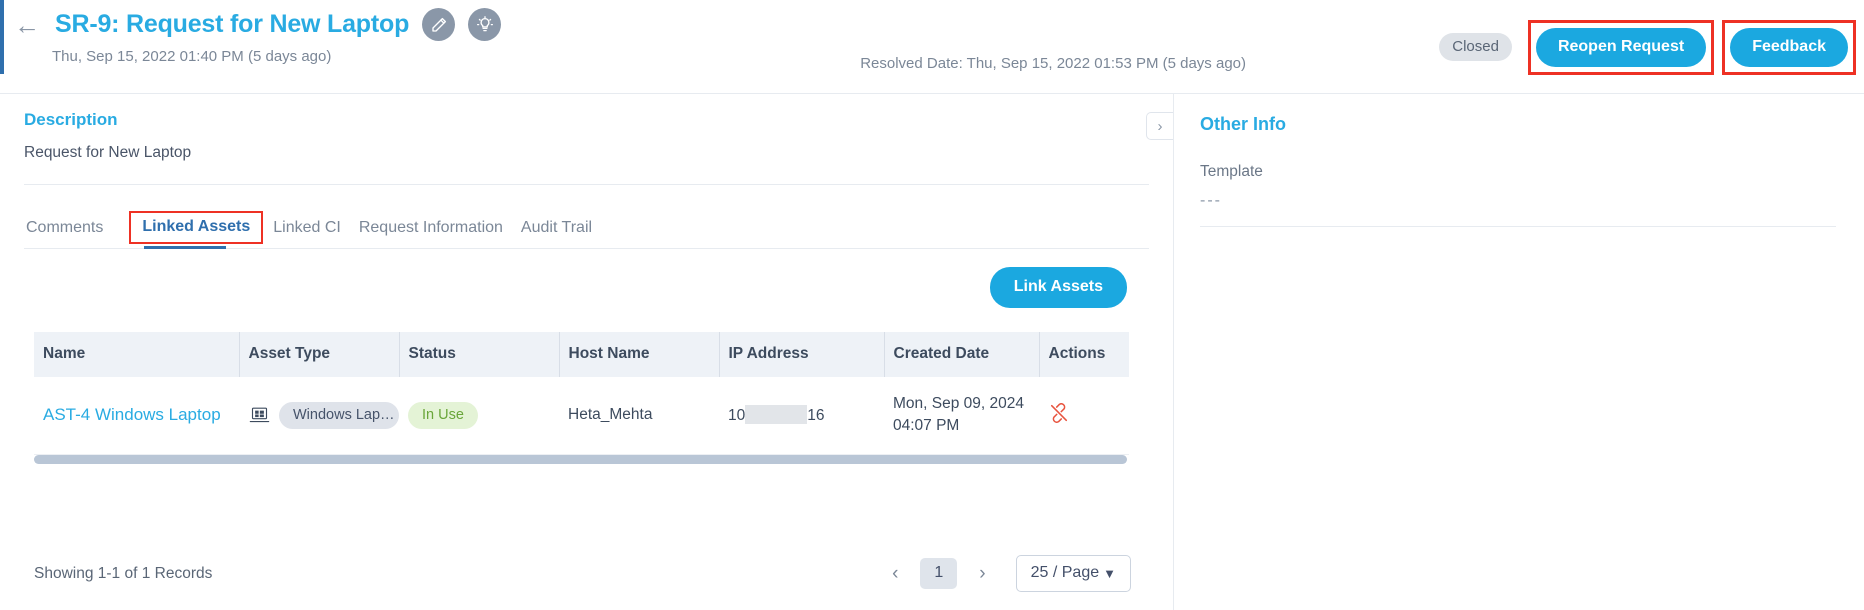  I want to click on page-size-select: 25 / Page ▼, so click(1073, 573).